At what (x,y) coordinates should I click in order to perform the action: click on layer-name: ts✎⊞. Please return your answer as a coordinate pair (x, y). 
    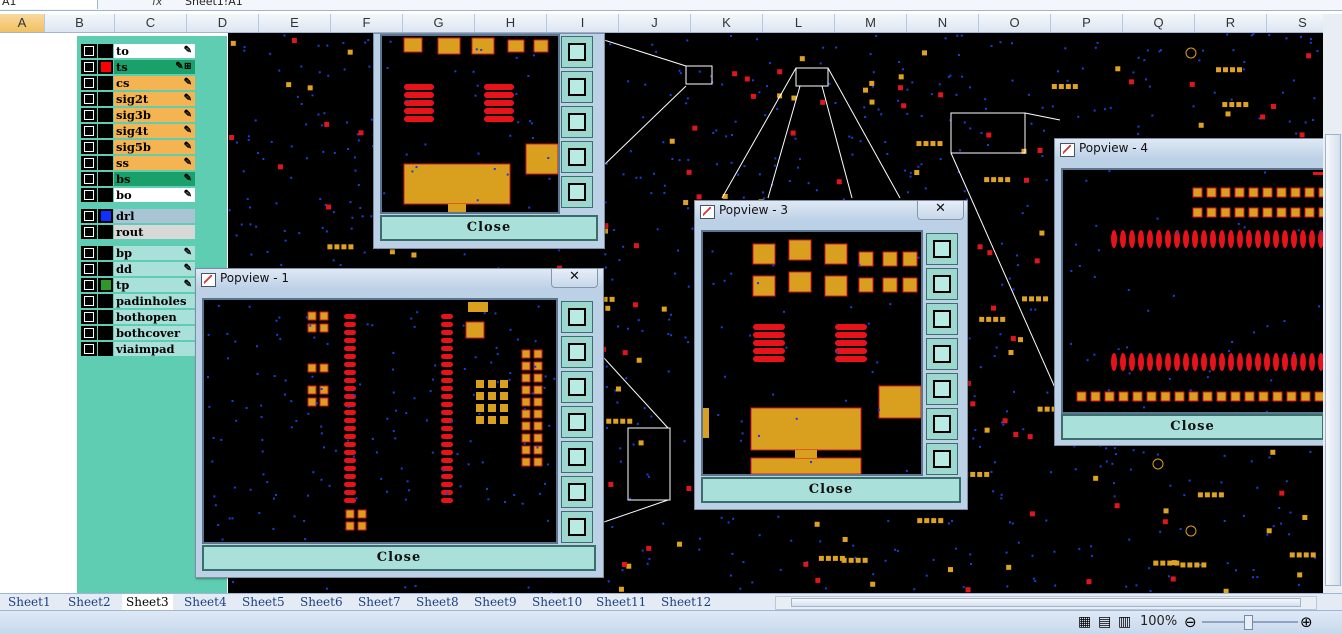
    Looking at the image, I should click on (154, 67).